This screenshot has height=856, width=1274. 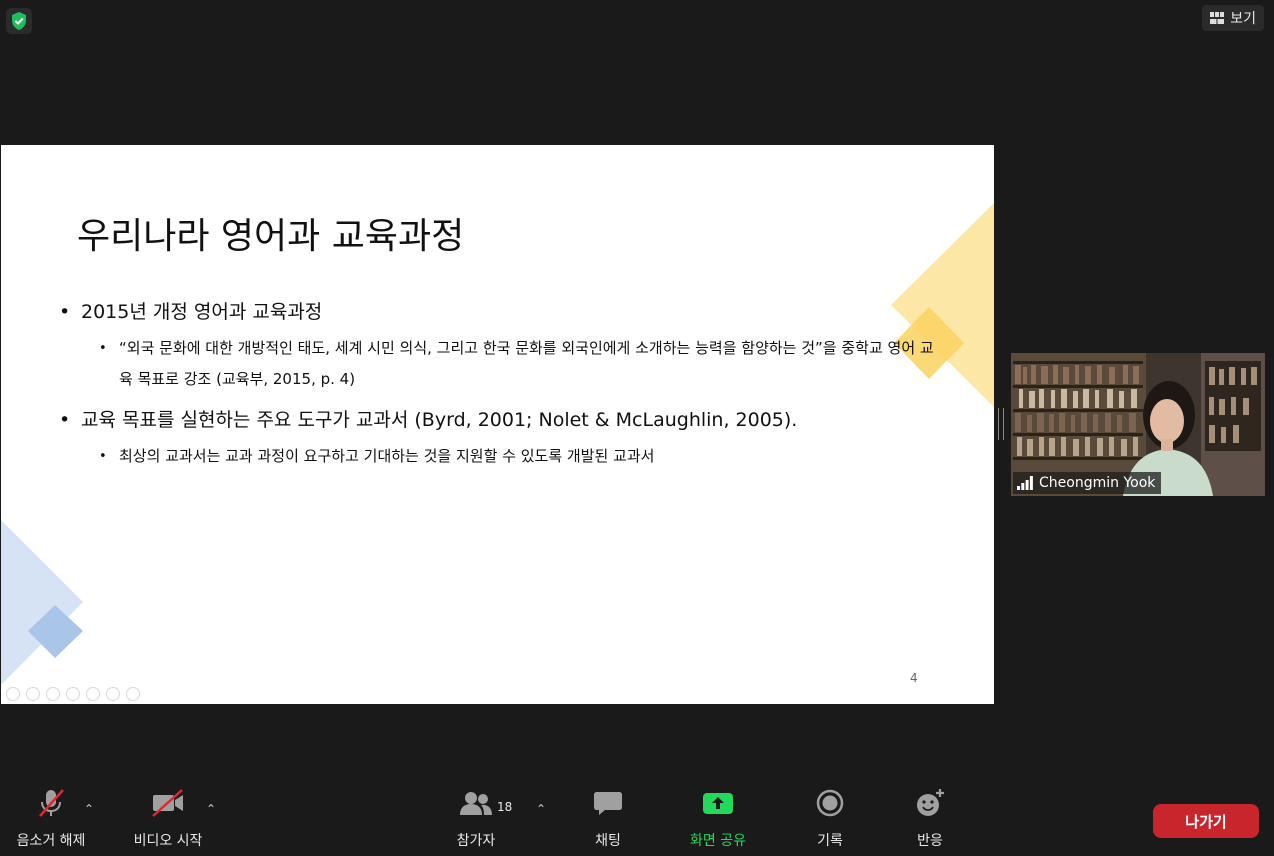 What do you see at coordinates (271, 236) in the screenshot?
I see `slide-title: 우리나라 영어과 교육과정` at bounding box center [271, 236].